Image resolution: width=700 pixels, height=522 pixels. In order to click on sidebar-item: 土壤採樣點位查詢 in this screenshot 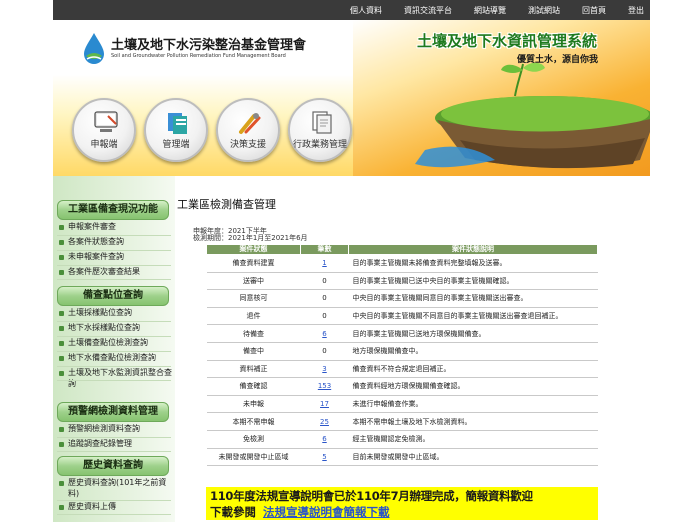, I will do `click(117, 313)`.